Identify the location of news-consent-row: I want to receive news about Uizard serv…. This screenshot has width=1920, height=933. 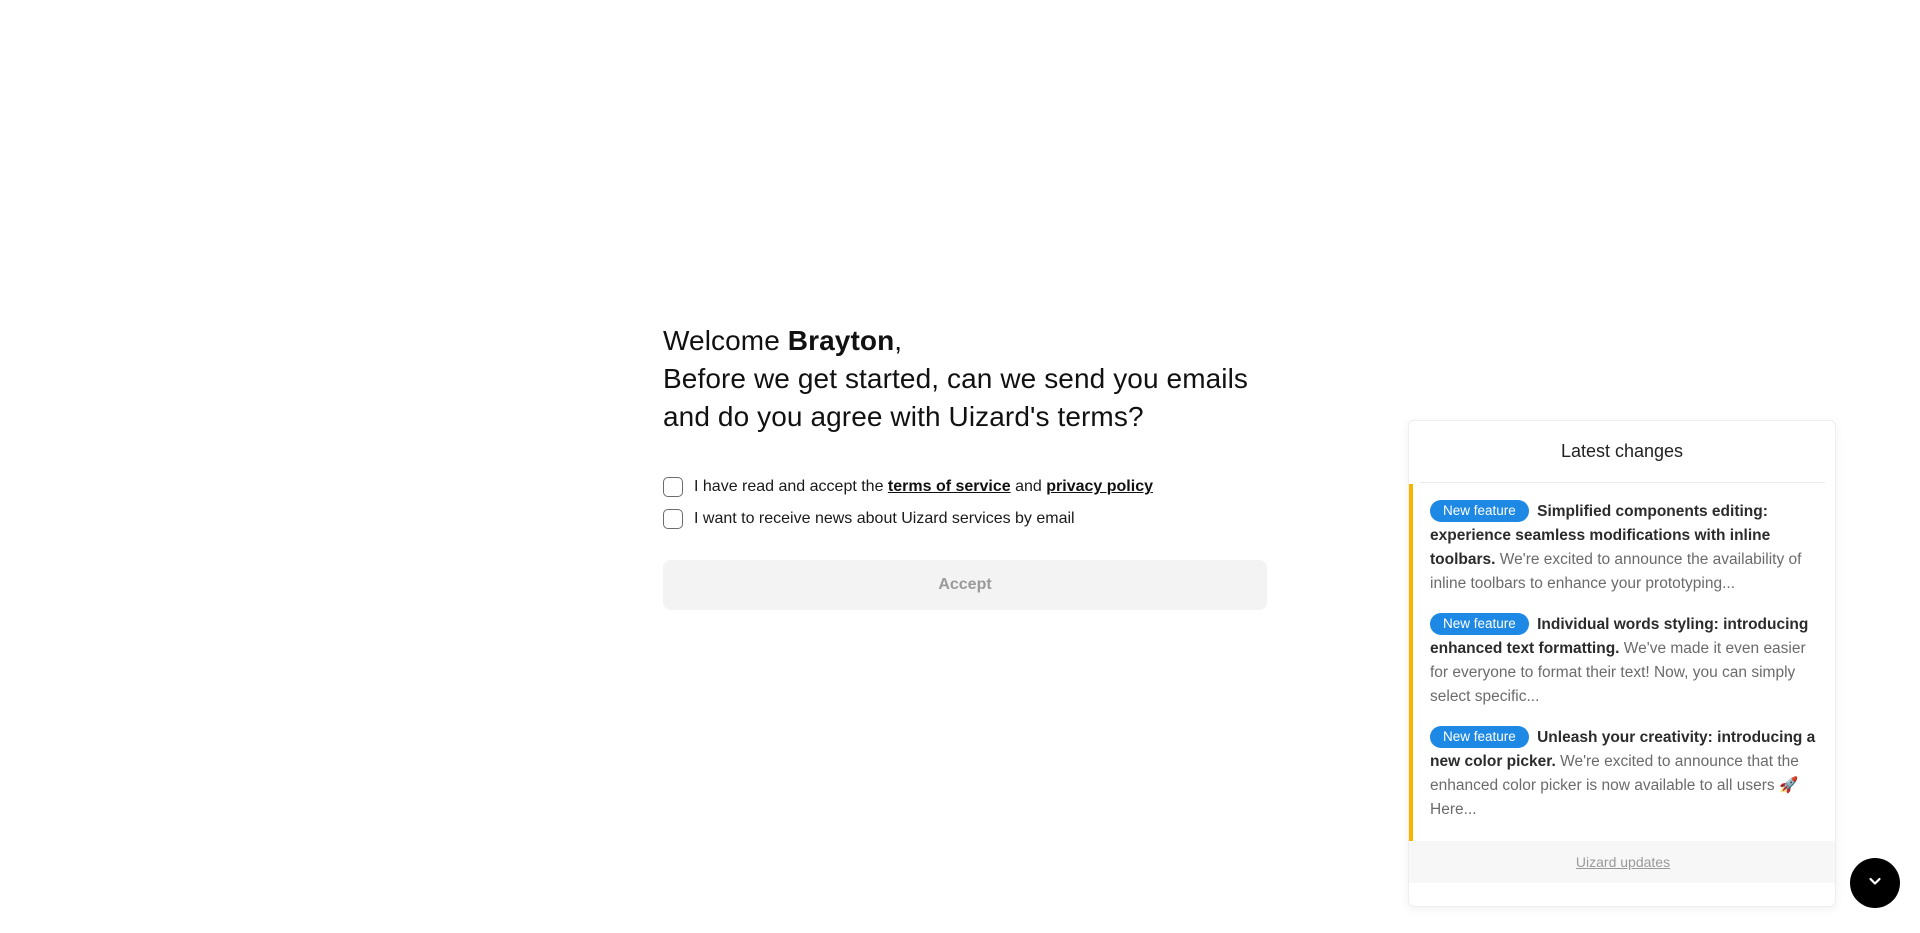
(965, 519).